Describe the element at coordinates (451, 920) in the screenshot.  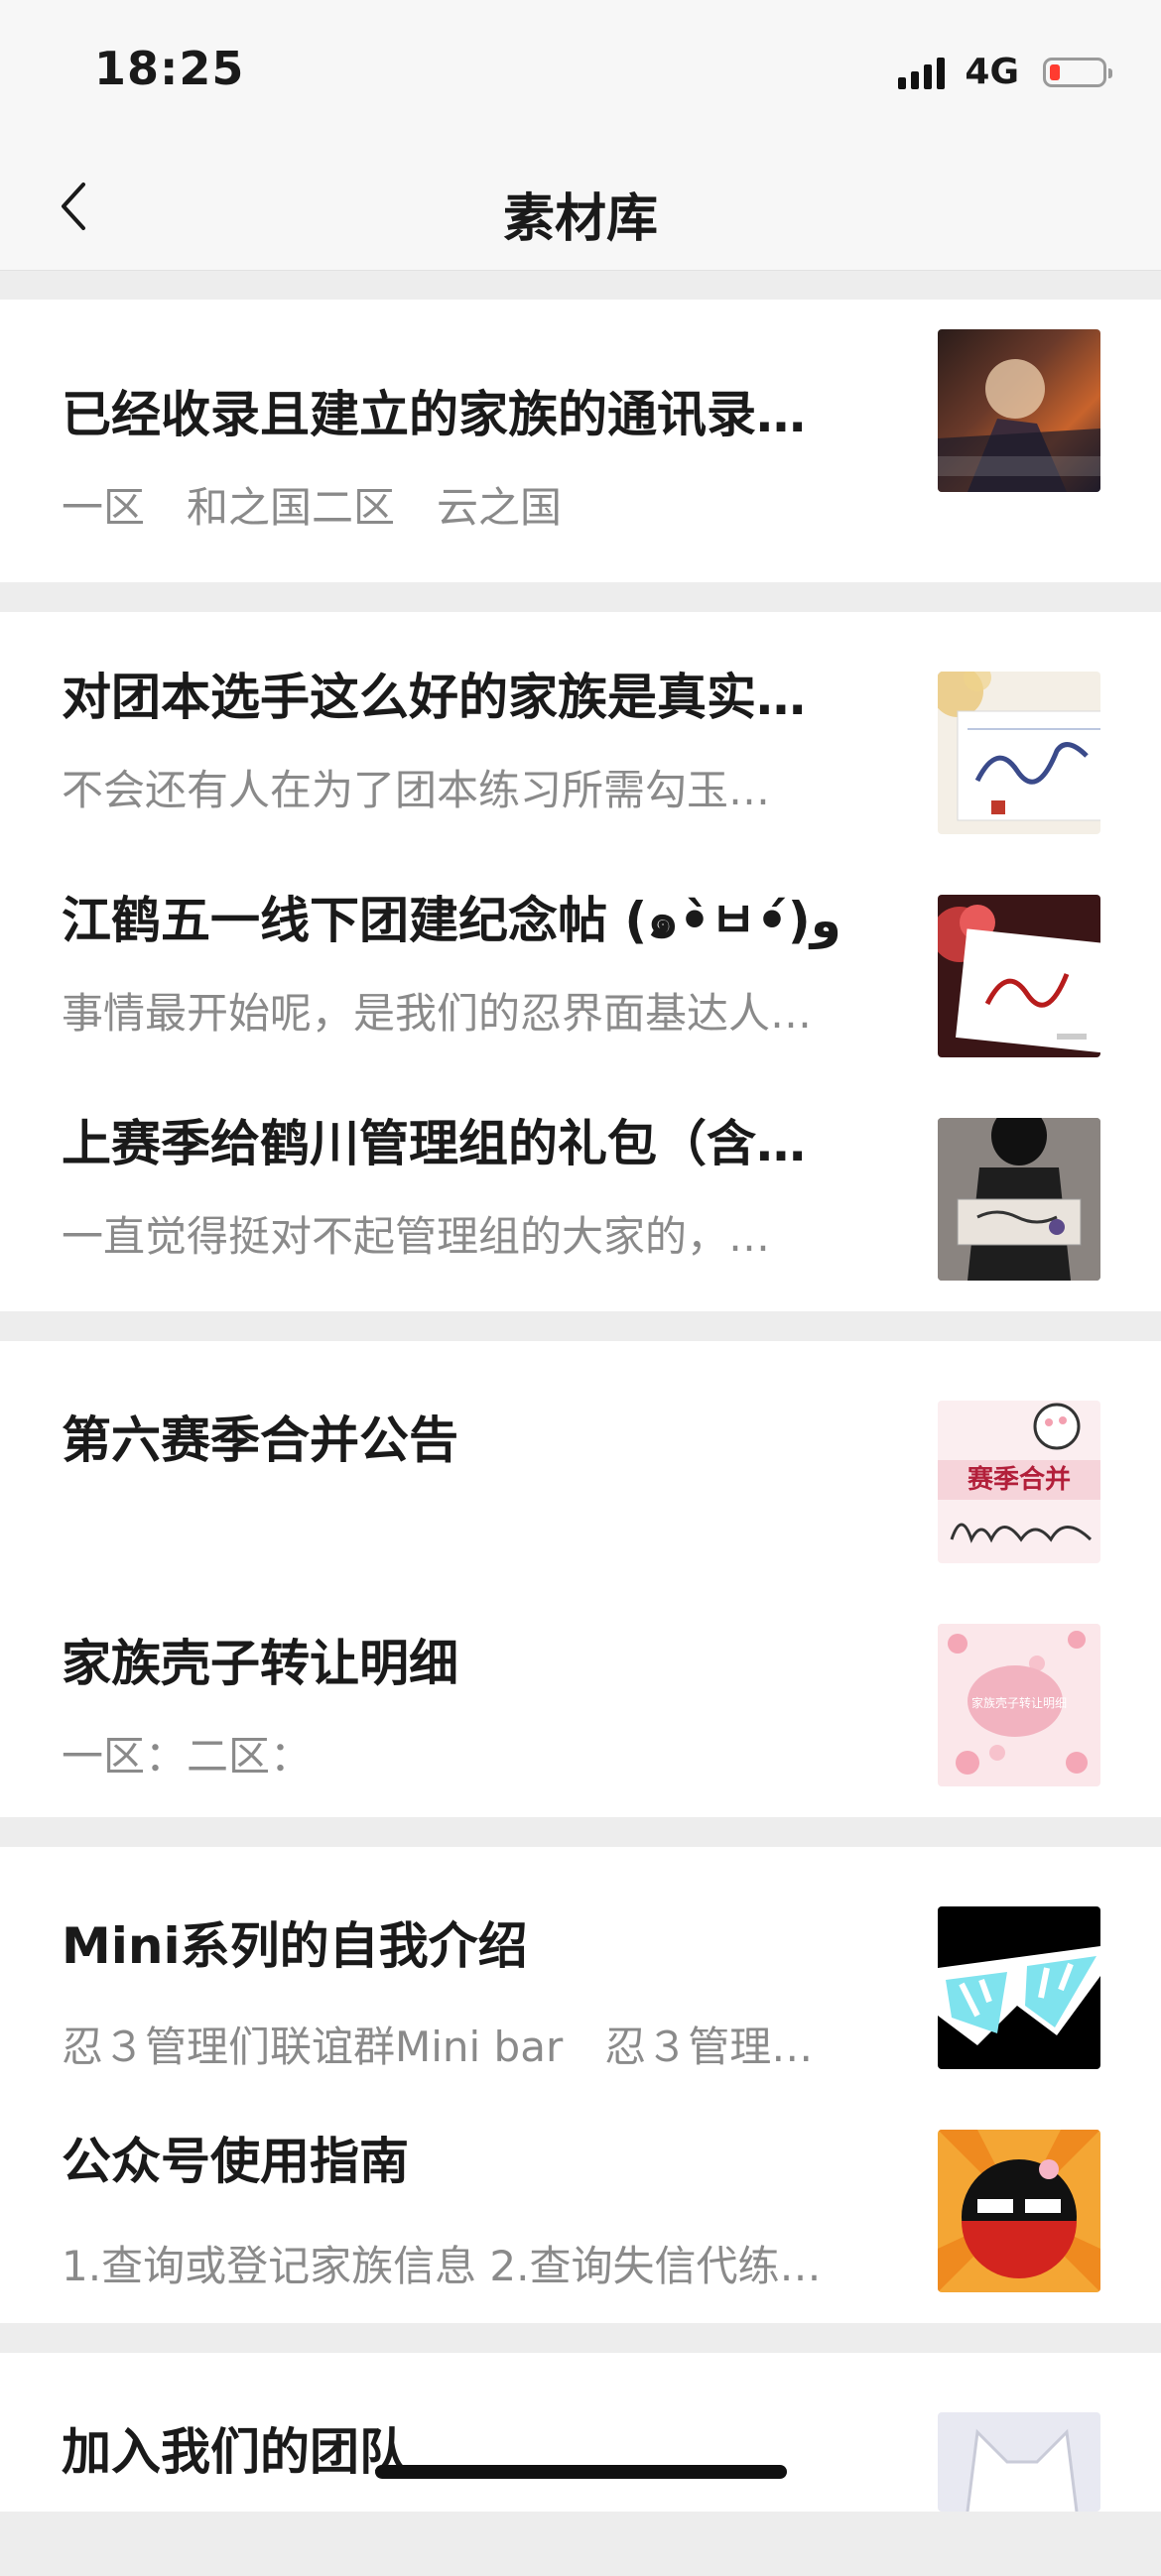
I see `article-title: 江鹤五一线下团建纪念帖 (๑•̀ㅂ•́)و` at that location.